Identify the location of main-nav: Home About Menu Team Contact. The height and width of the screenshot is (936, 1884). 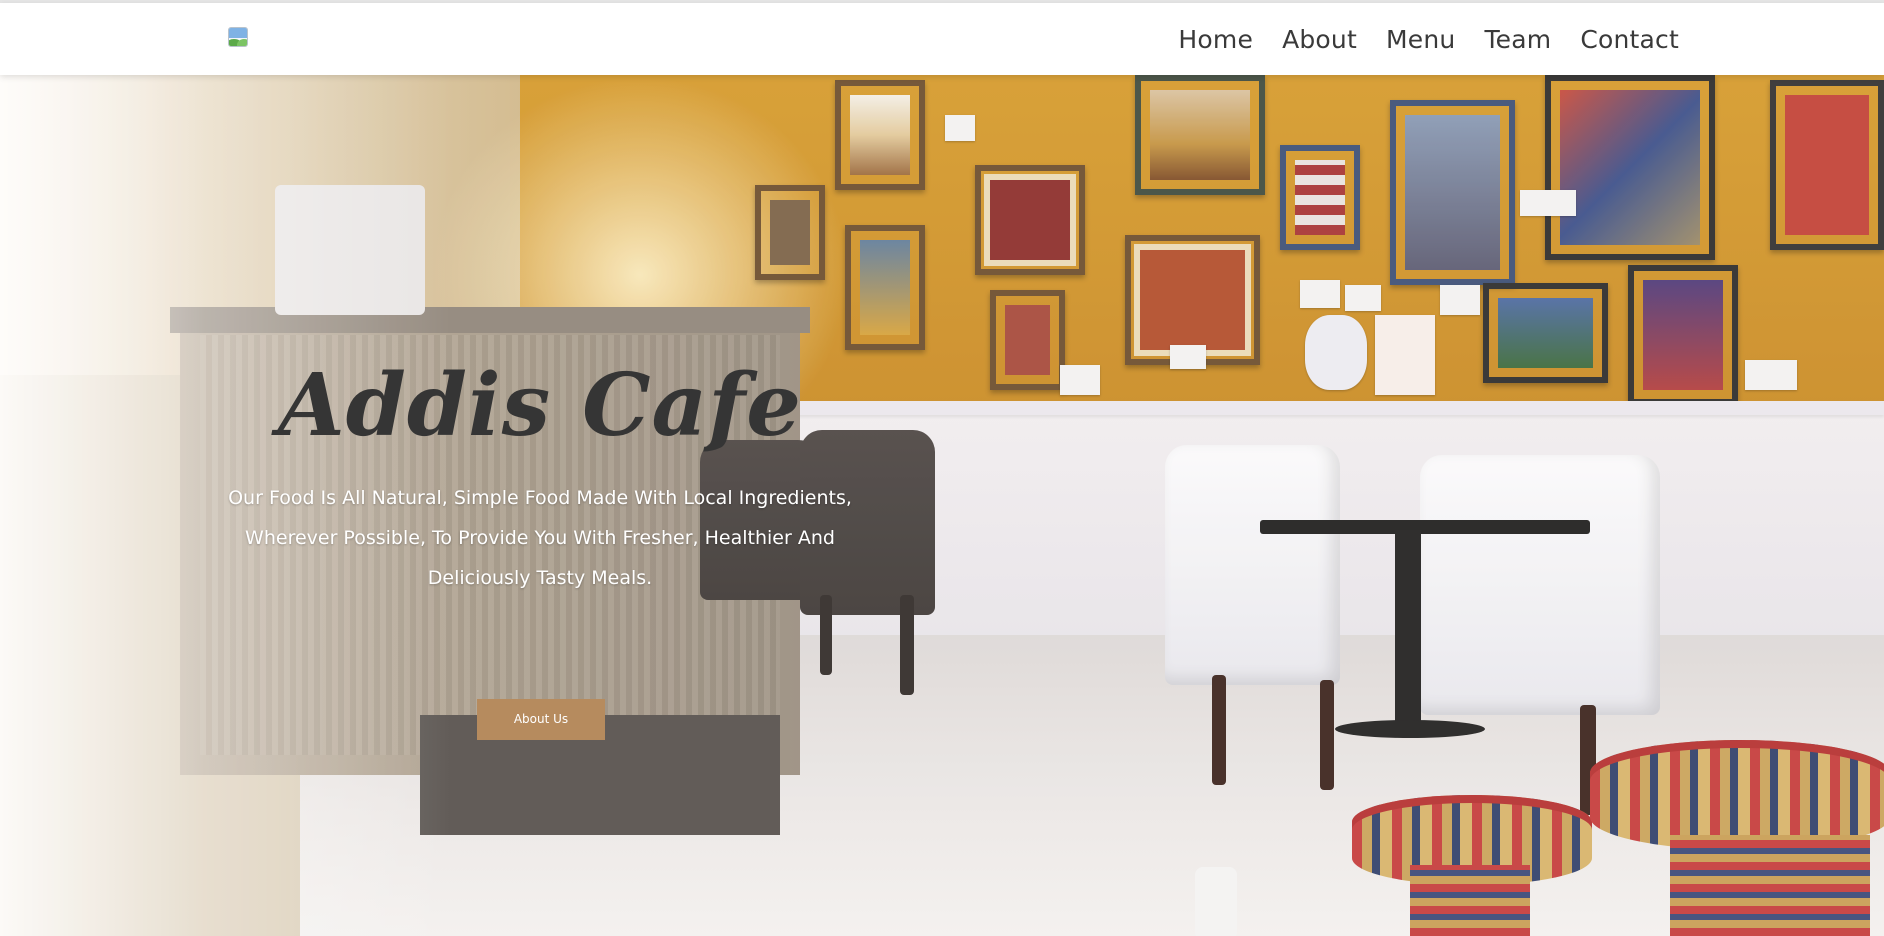
(1428, 40).